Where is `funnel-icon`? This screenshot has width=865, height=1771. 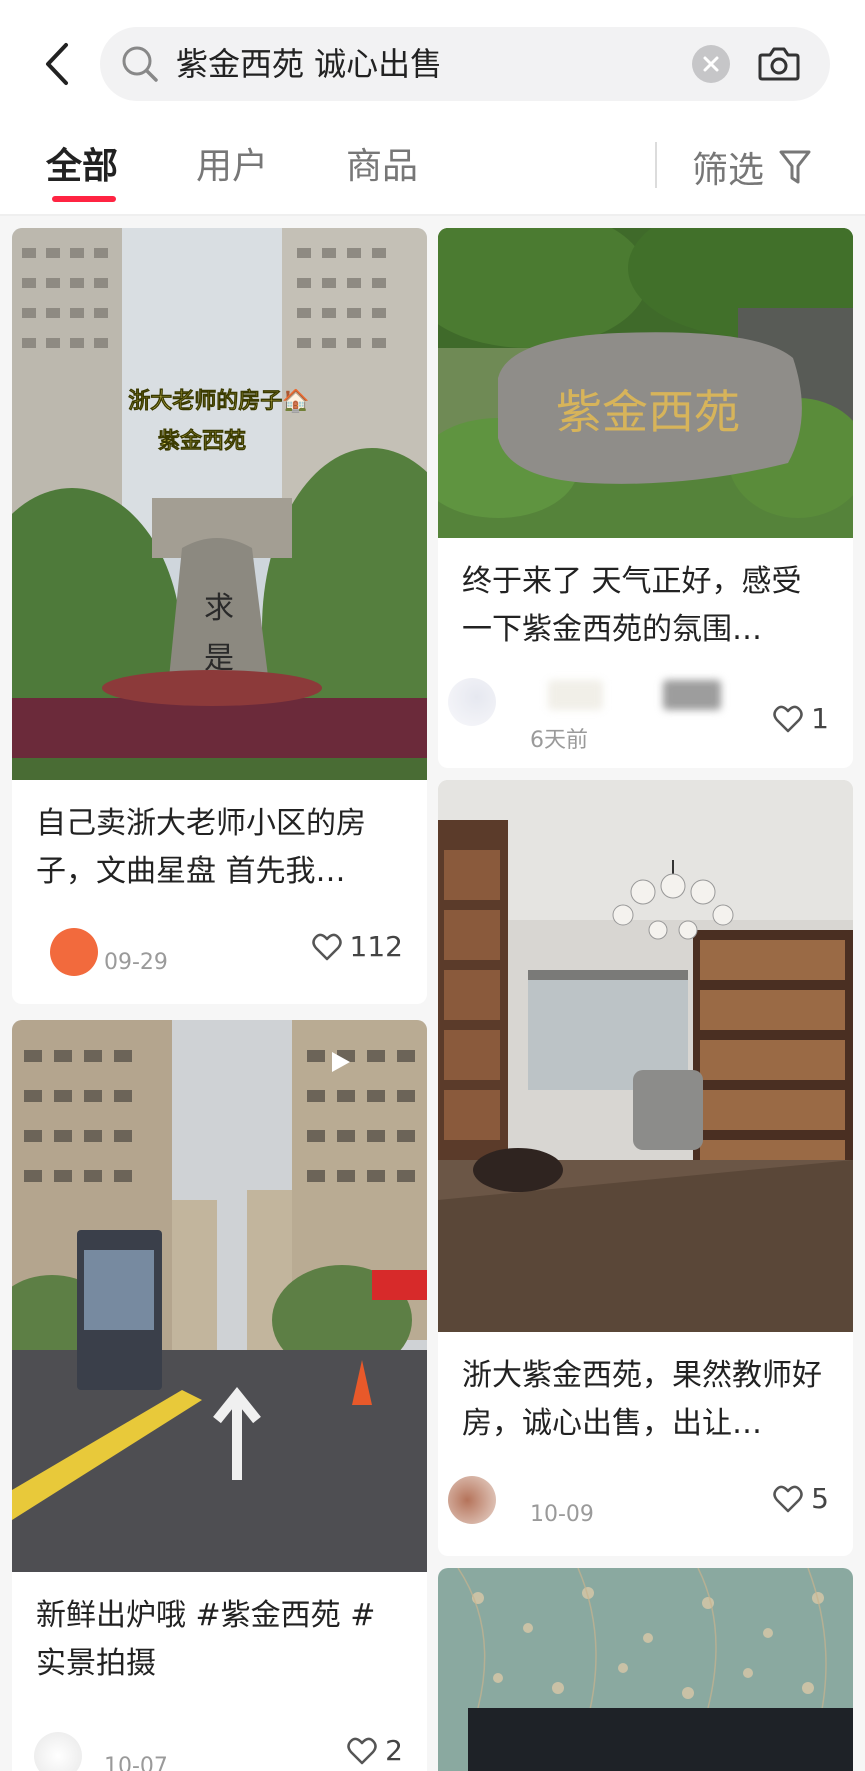
funnel-icon is located at coordinates (795, 167).